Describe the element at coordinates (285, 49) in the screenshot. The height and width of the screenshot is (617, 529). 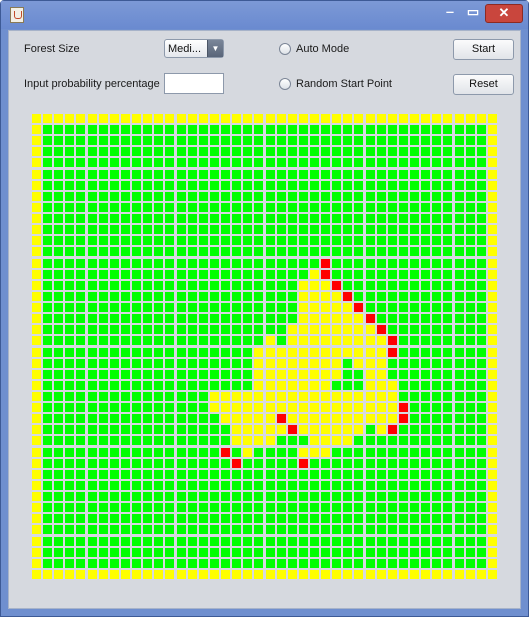
I see `auto-mode-radio` at that location.